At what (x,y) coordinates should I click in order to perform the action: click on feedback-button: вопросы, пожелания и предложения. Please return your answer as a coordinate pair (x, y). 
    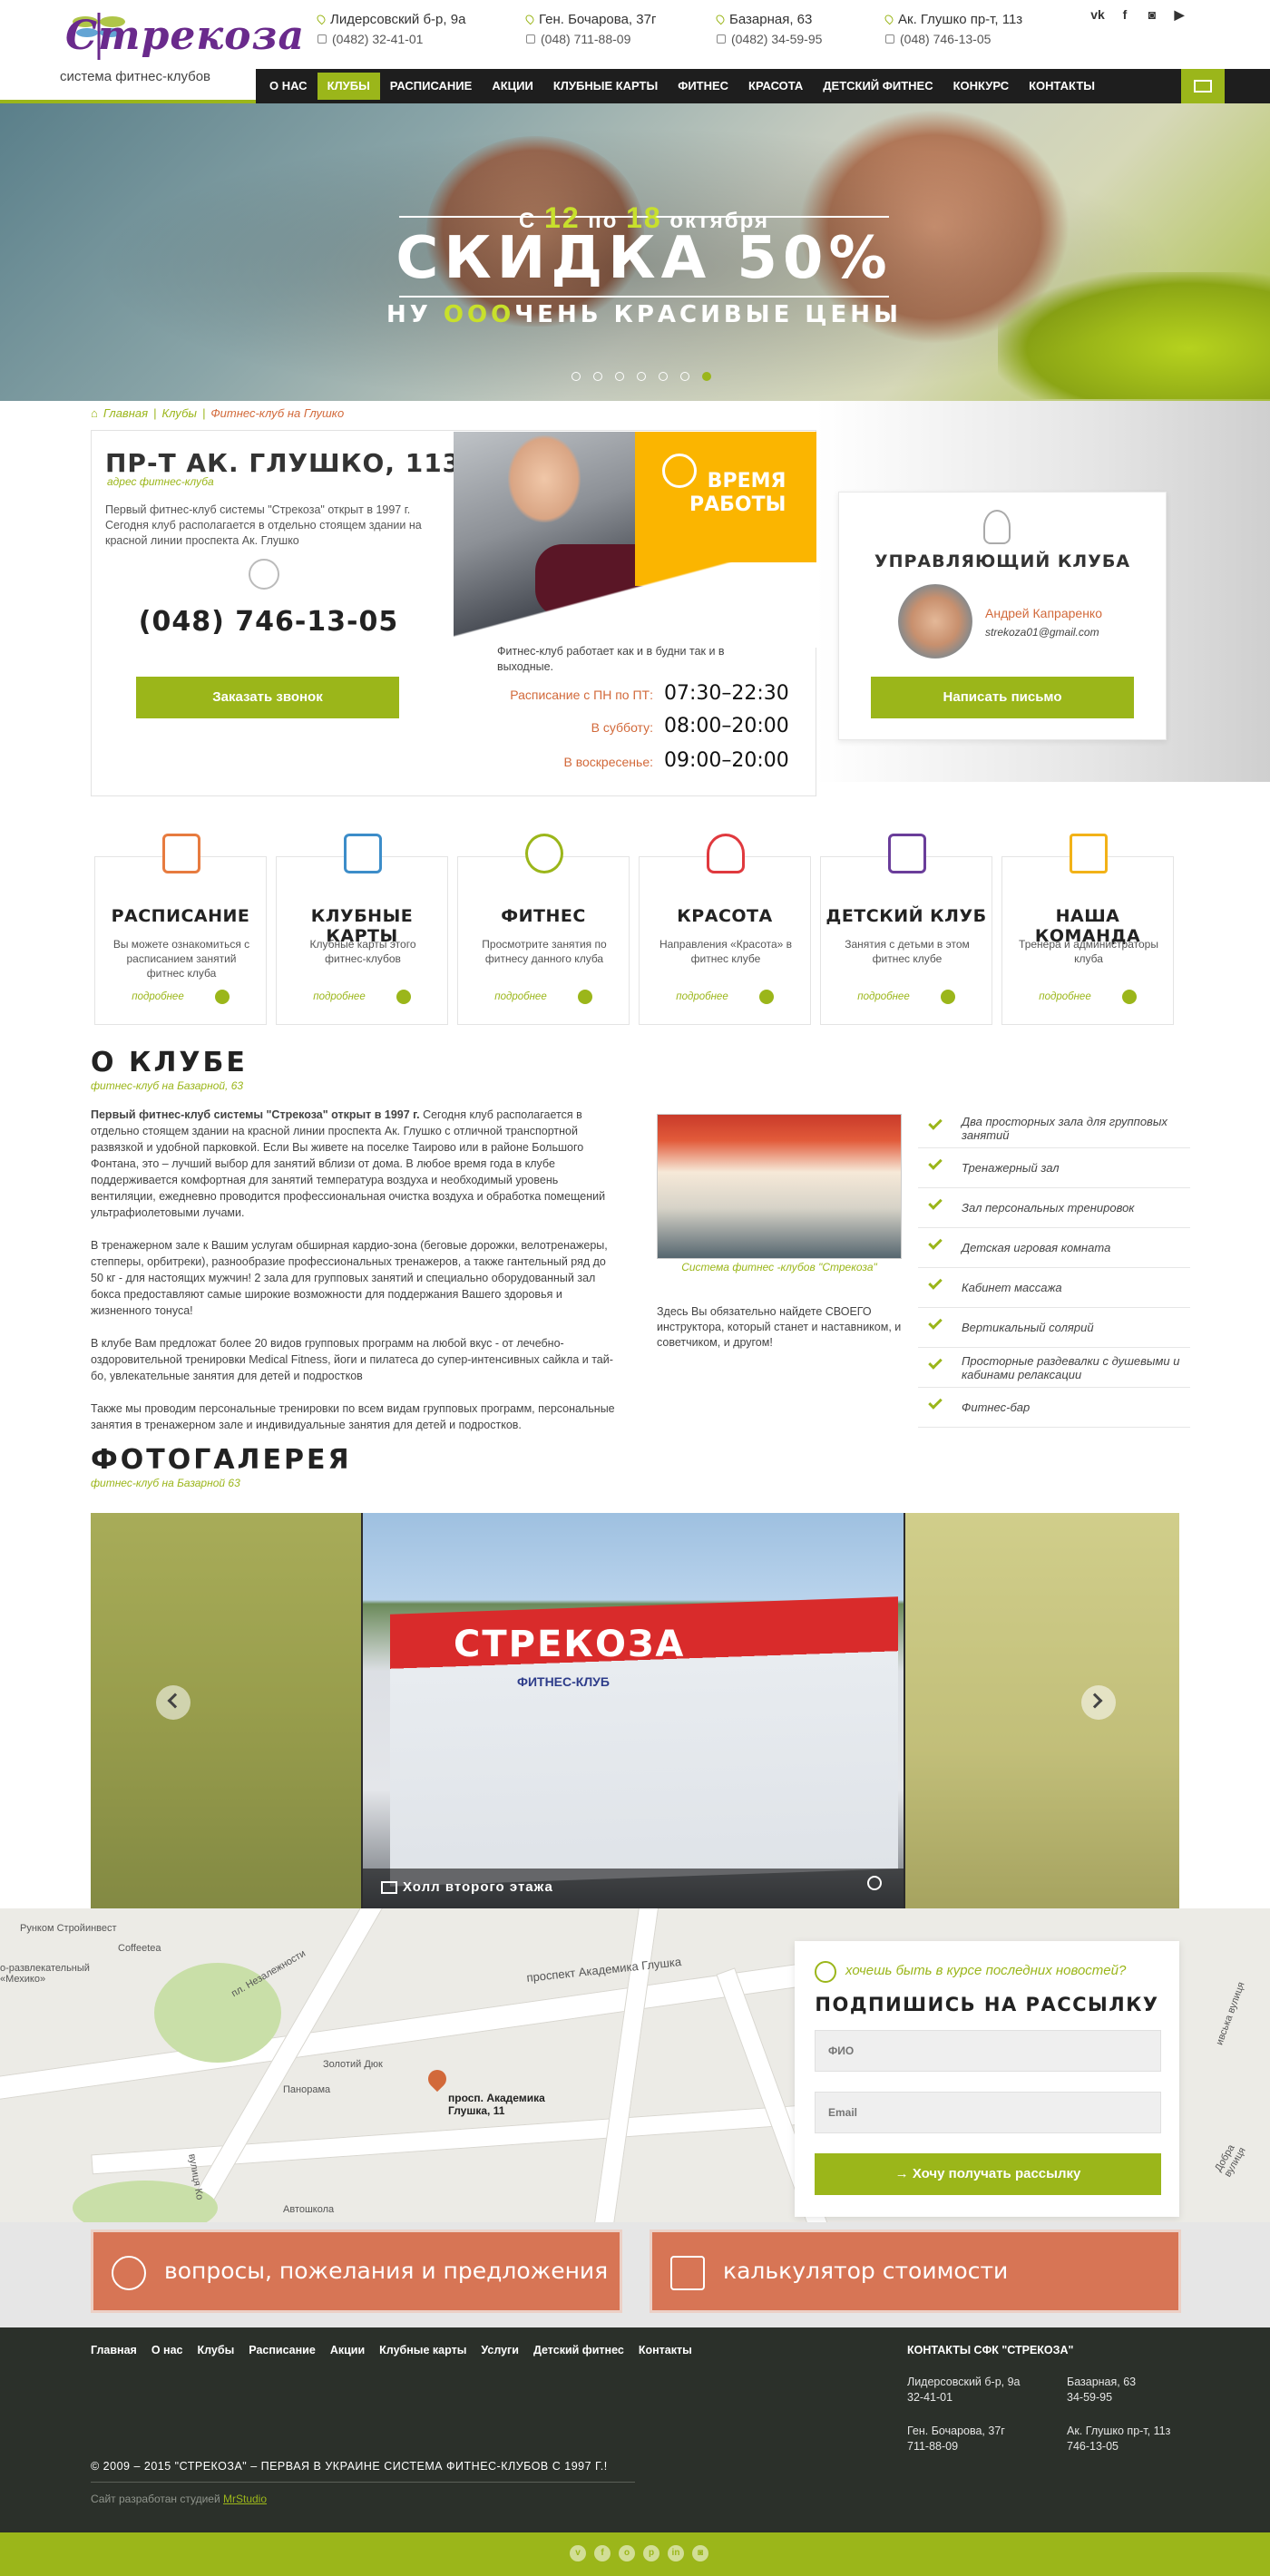
    Looking at the image, I should click on (356, 2271).